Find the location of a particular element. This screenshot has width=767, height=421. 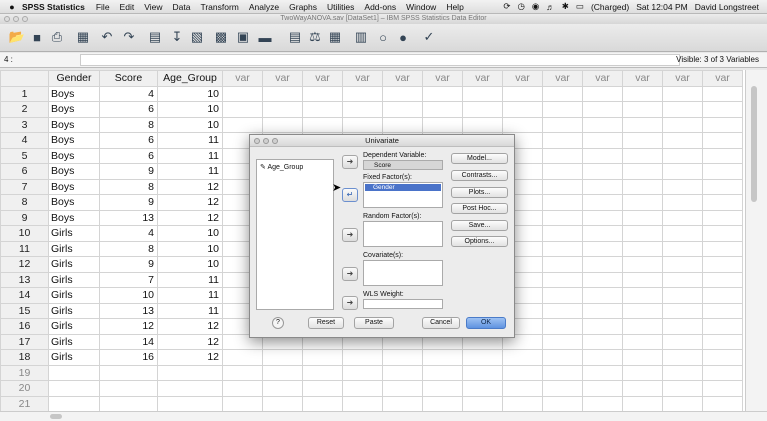

move-to-wls-button: ➜ is located at coordinates (350, 303).